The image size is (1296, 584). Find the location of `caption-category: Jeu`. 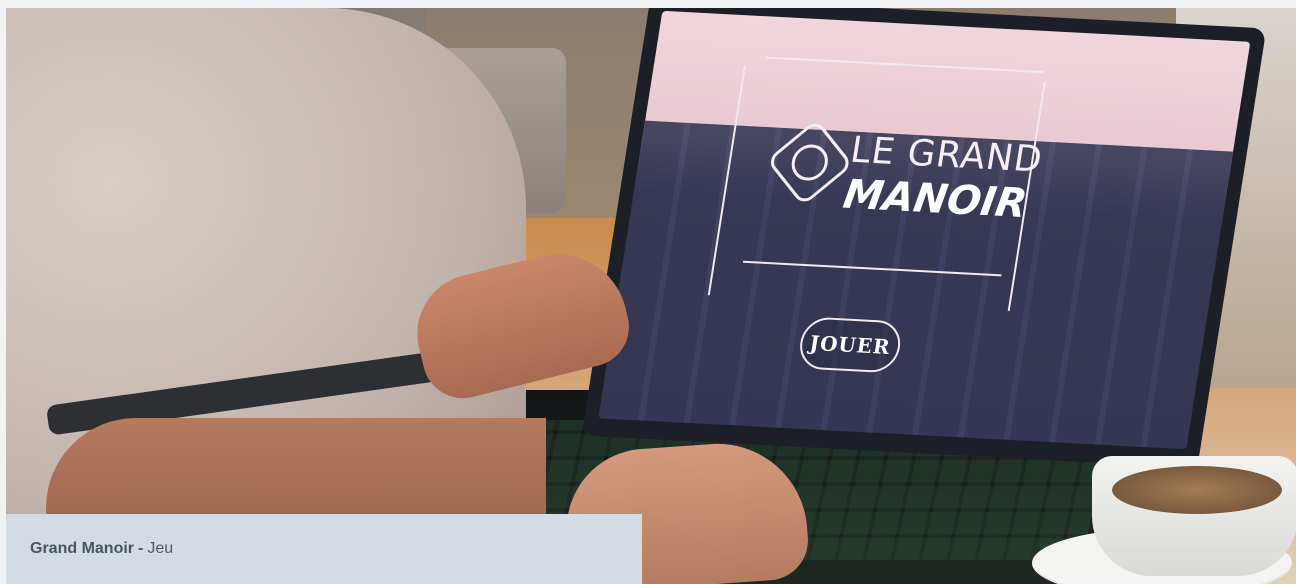

caption-category: Jeu is located at coordinates (160, 548).